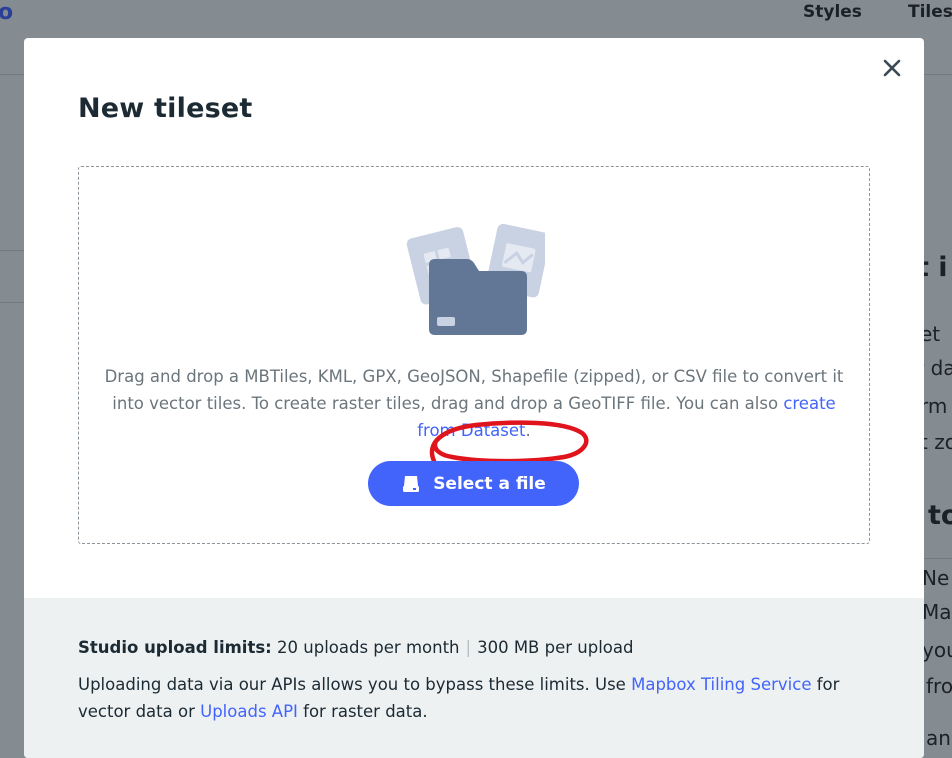  I want to click on close-icon, so click(892, 68).